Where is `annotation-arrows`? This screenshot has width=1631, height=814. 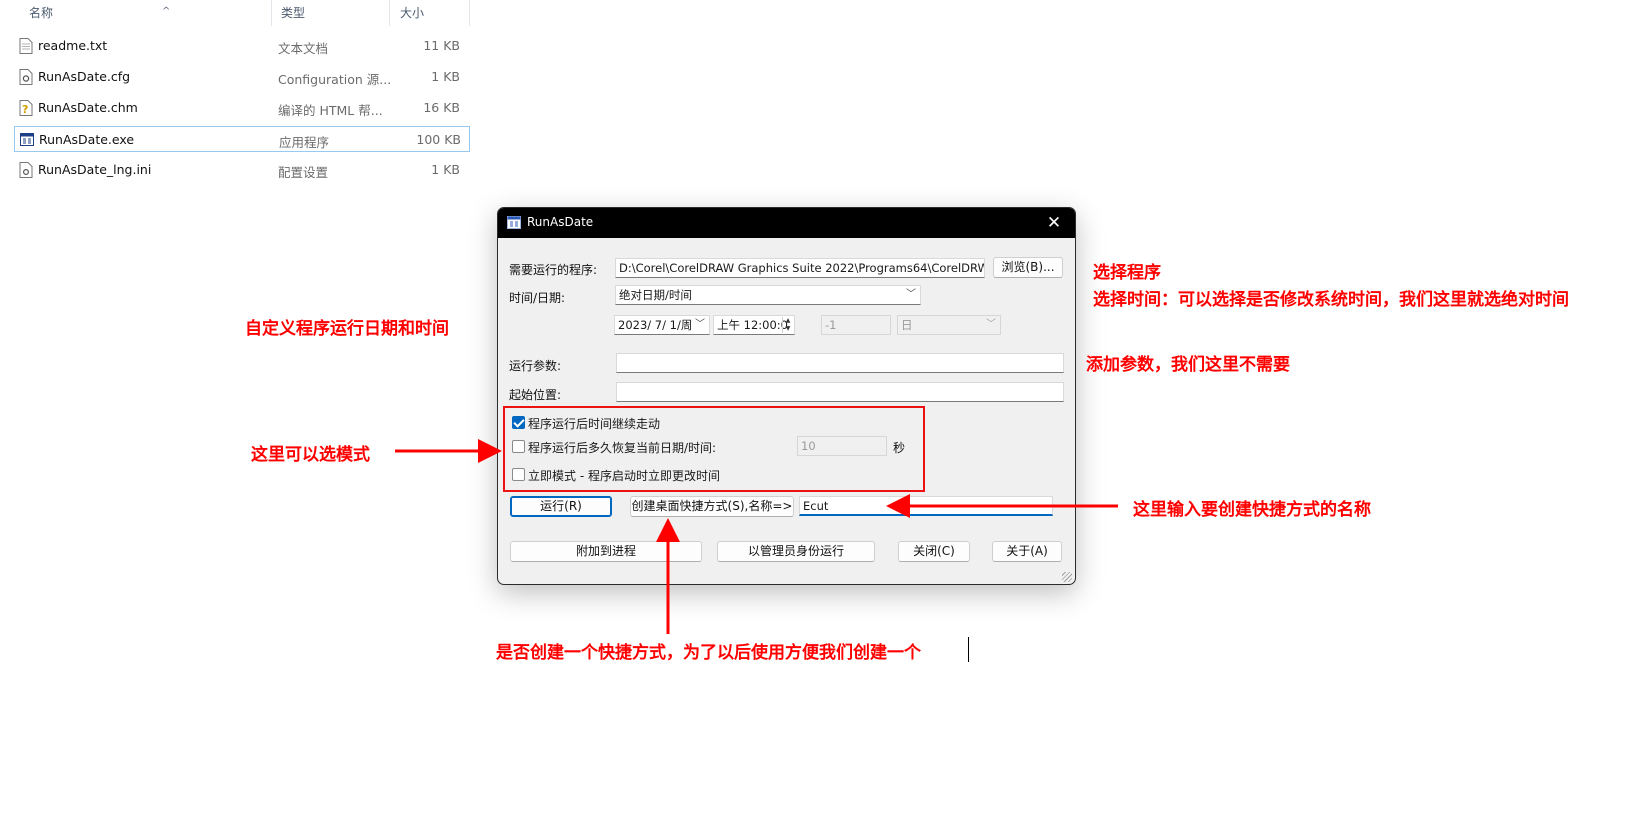 annotation-arrows is located at coordinates (756, 536).